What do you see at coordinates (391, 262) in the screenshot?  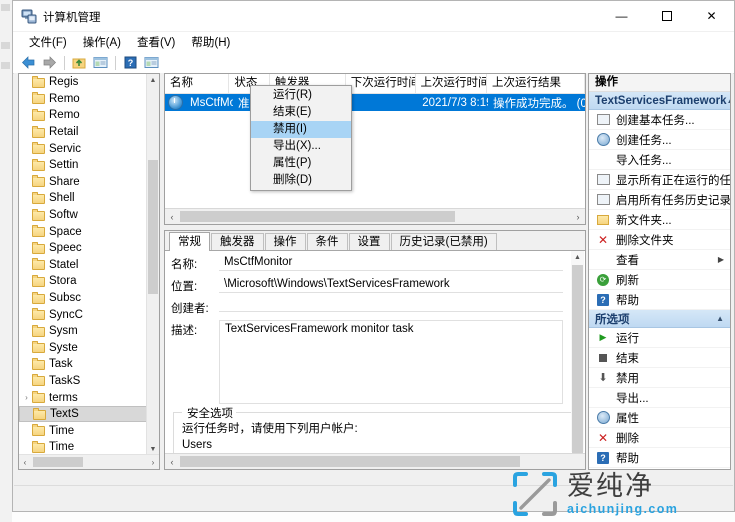 I see `field-name-value: MsCtfMonitor` at bounding box center [391, 262].